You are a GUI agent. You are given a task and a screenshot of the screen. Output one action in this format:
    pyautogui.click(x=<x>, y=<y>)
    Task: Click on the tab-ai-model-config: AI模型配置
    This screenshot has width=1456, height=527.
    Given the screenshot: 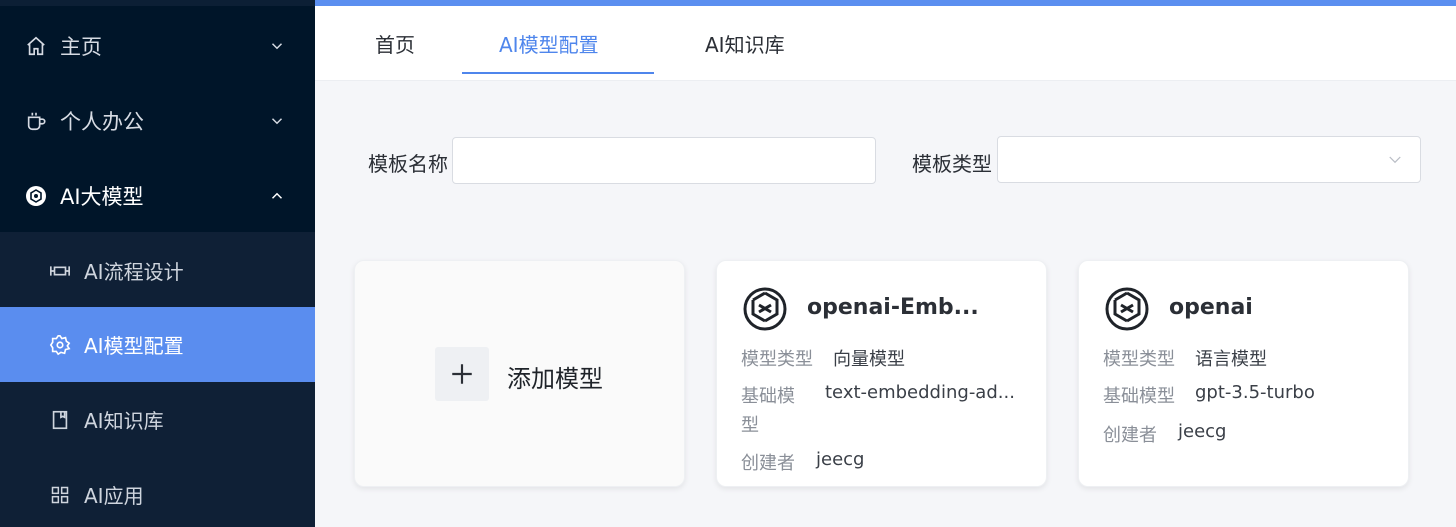 What is the action you would take?
    pyautogui.click(x=549, y=43)
    